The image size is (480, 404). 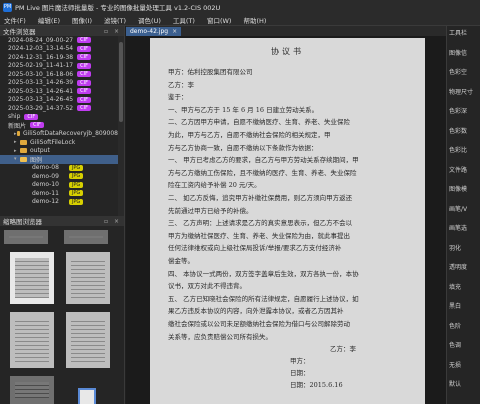 I want to click on property-row: 羽化, so click(x=455, y=247).